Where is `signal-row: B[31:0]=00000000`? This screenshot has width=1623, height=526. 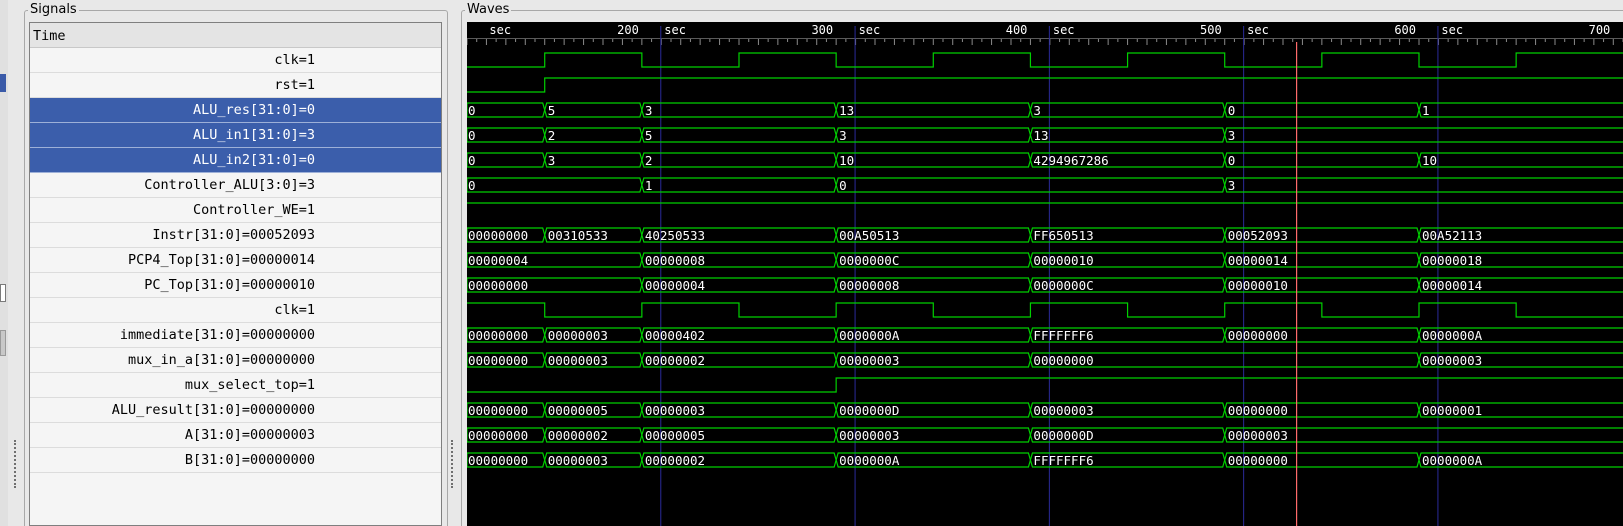
signal-row: B[31:0]=00000000 is located at coordinates (235, 460).